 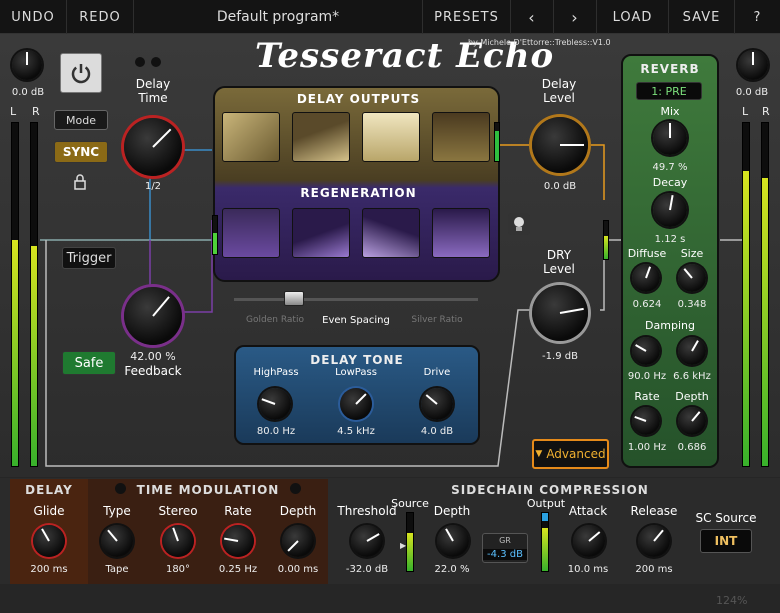 What do you see at coordinates (298, 511) in the screenshot?
I see `mod-depth-label: Depth` at bounding box center [298, 511].